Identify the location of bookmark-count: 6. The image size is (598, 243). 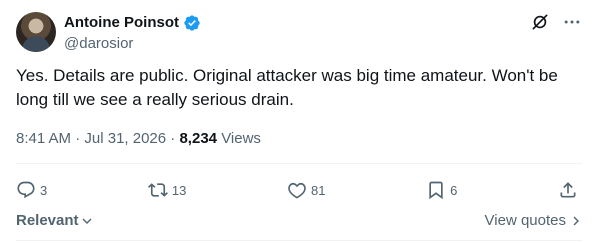
(454, 190).